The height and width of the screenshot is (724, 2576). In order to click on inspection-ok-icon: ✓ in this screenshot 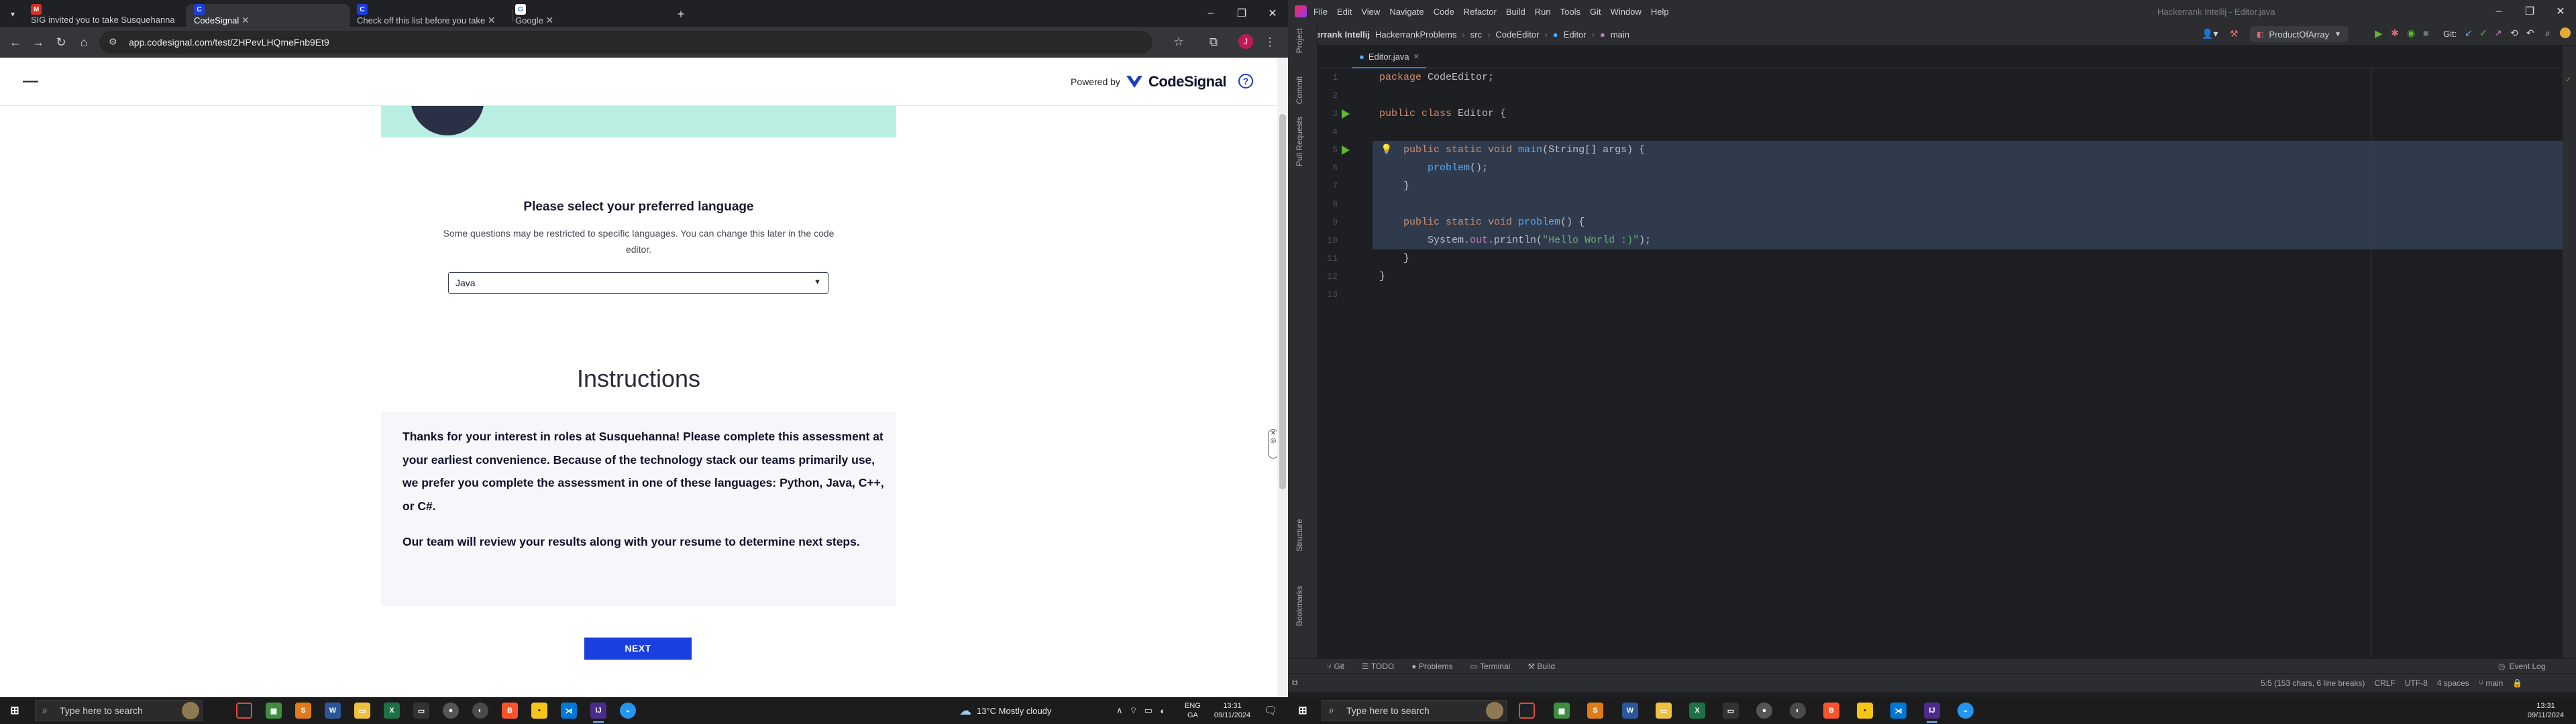, I will do `click(2568, 79)`.